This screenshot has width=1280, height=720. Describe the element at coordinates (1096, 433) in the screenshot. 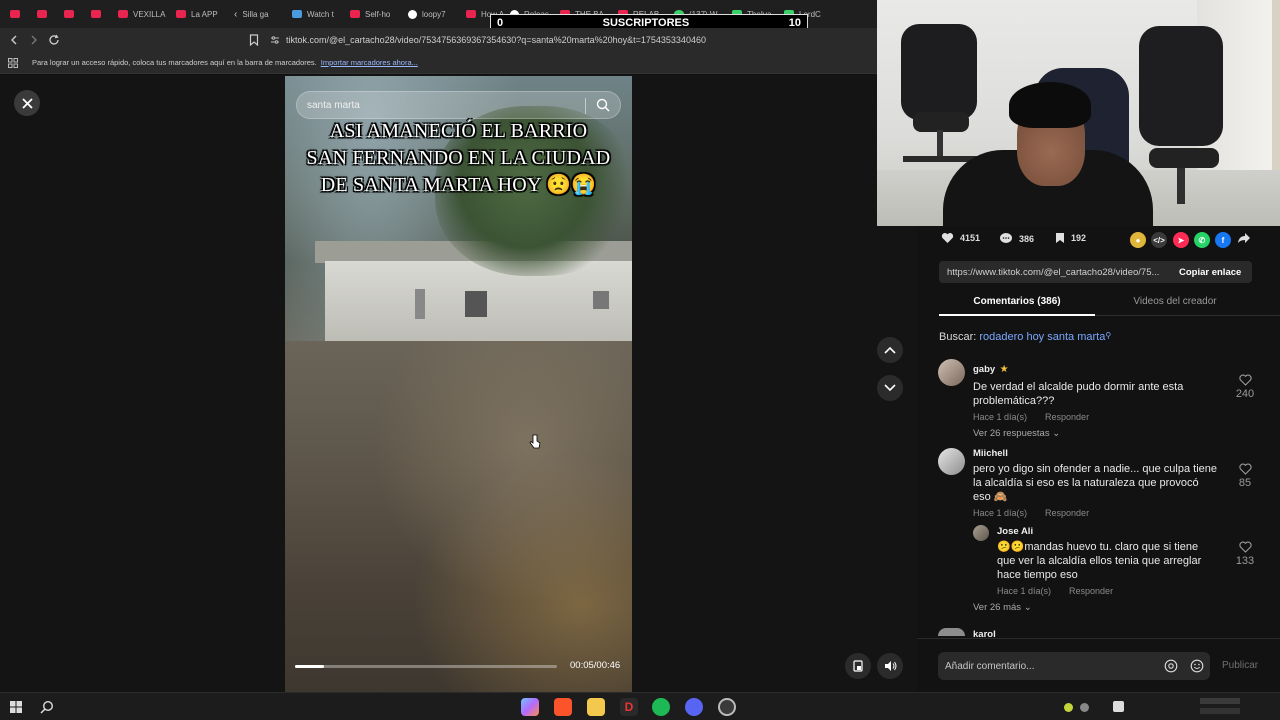

I see `view-replies-button: Ver 26 respuestas ⌄` at that location.